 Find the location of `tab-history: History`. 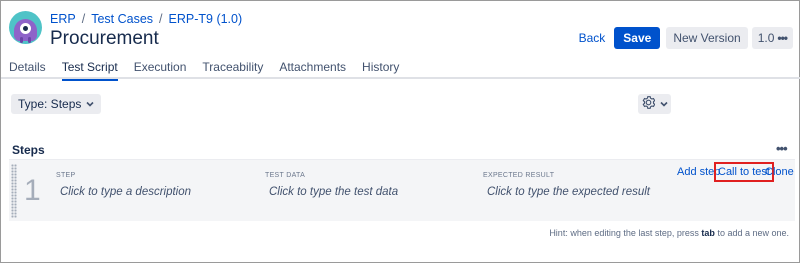

tab-history: History is located at coordinates (380, 66).